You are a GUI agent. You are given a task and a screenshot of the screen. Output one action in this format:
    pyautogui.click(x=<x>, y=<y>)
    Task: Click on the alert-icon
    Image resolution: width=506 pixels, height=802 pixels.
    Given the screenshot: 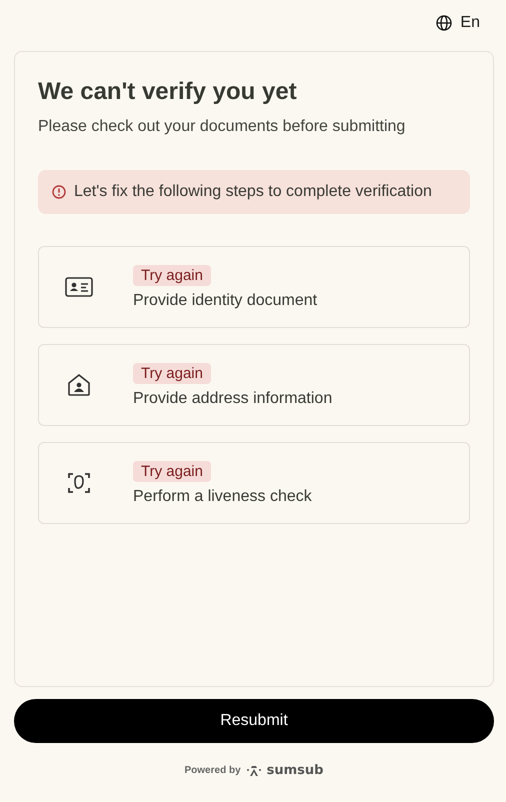 What is the action you would take?
    pyautogui.click(x=59, y=192)
    